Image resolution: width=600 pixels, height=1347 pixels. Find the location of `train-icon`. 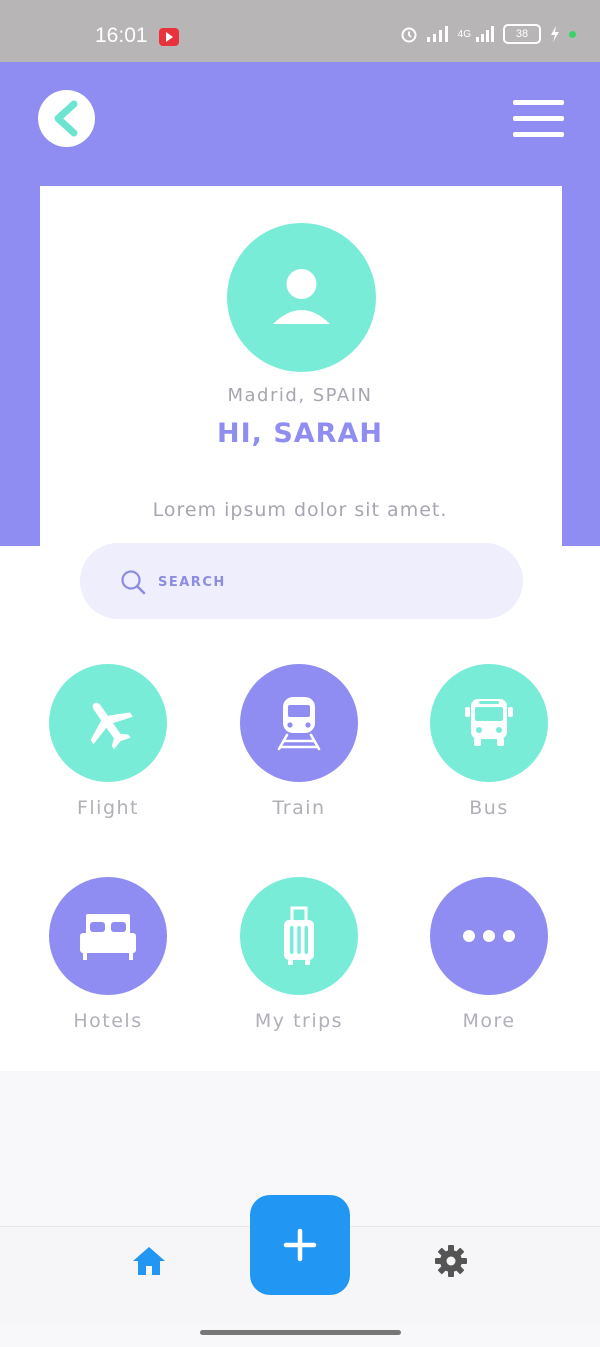

train-icon is located at coordinates (299, 724).